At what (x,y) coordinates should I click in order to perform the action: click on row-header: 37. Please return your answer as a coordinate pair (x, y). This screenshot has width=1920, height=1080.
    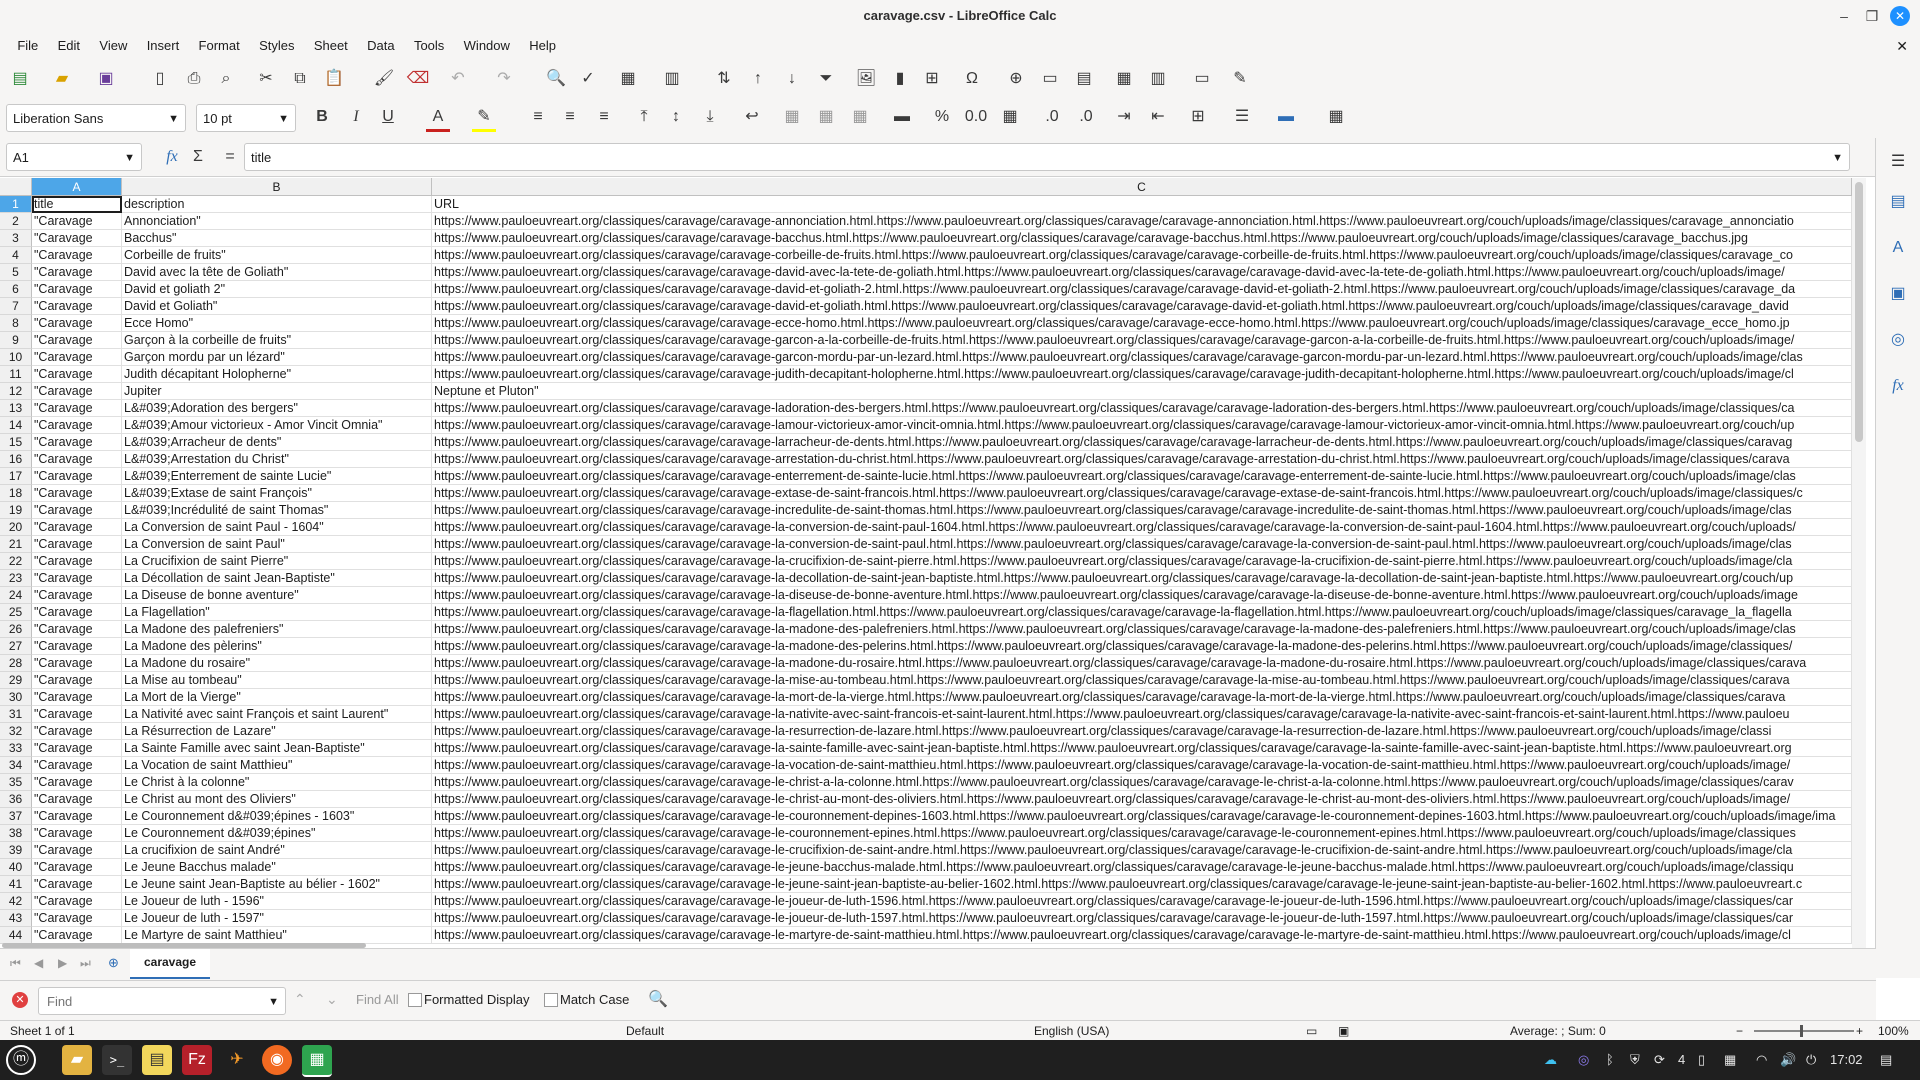
    Looking at the image, I should click on (16, 816).